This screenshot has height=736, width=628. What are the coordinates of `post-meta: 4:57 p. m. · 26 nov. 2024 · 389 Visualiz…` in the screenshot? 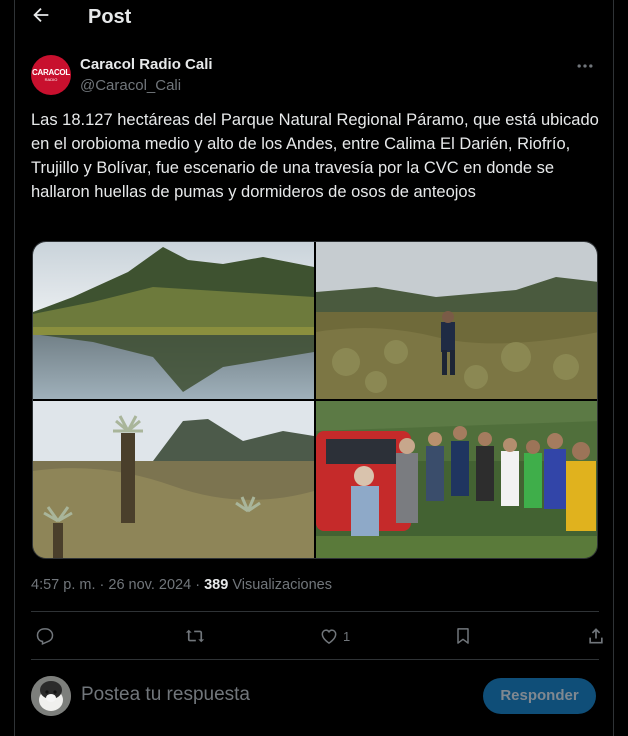 It's located at (181, 585).